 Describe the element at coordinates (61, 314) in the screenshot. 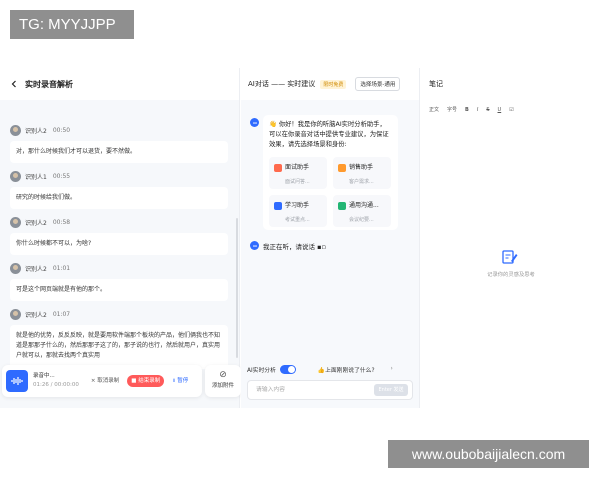

I see `message-time: 01:07` at that location.